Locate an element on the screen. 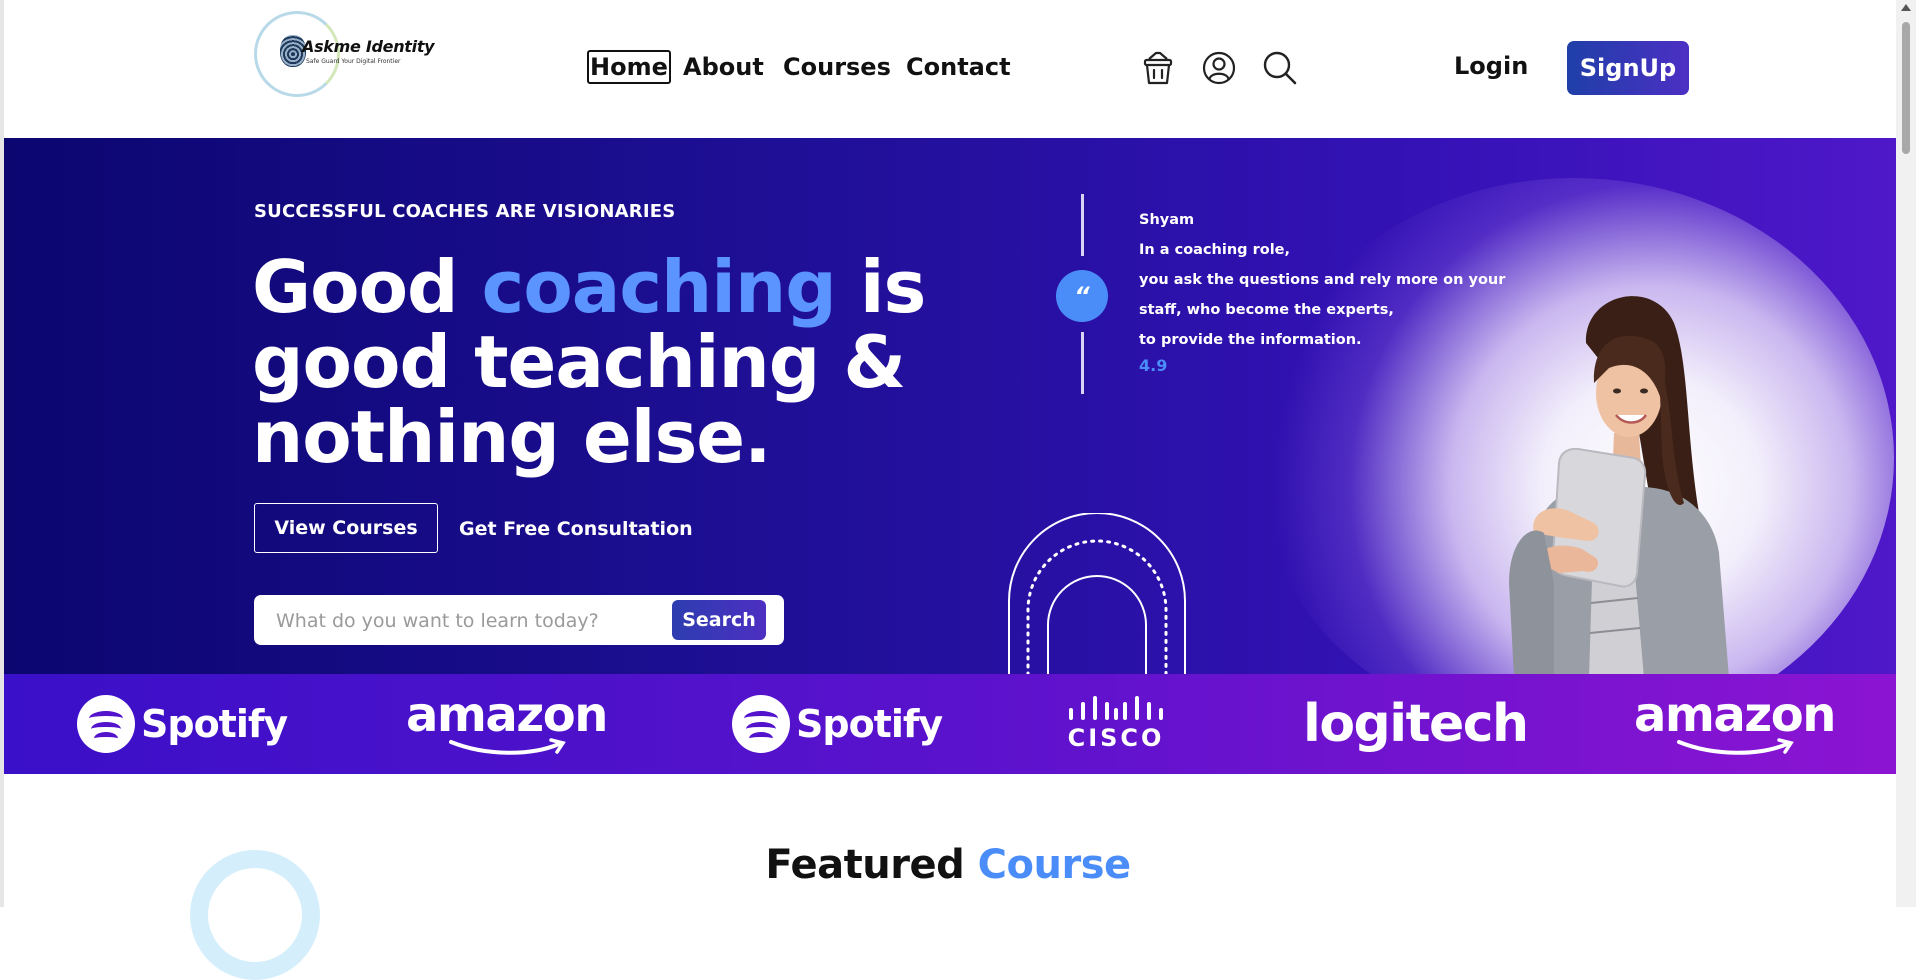 The height and width of the screenshot is (980, 1916). headline-accent: coaching is located at coordinates (659, 287).